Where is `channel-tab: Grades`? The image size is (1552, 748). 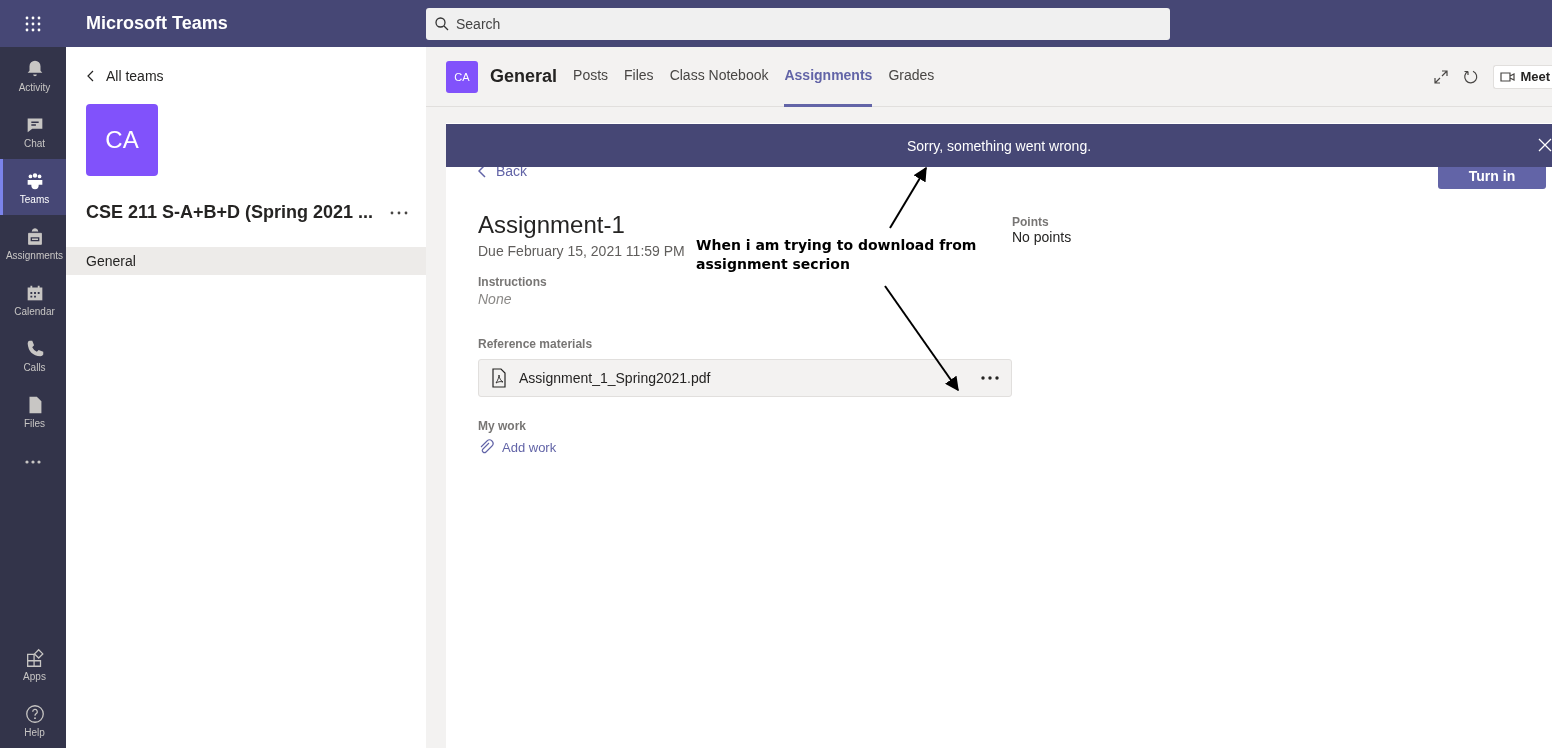 channel-tab: Grades is located at coordinates (911, 77).